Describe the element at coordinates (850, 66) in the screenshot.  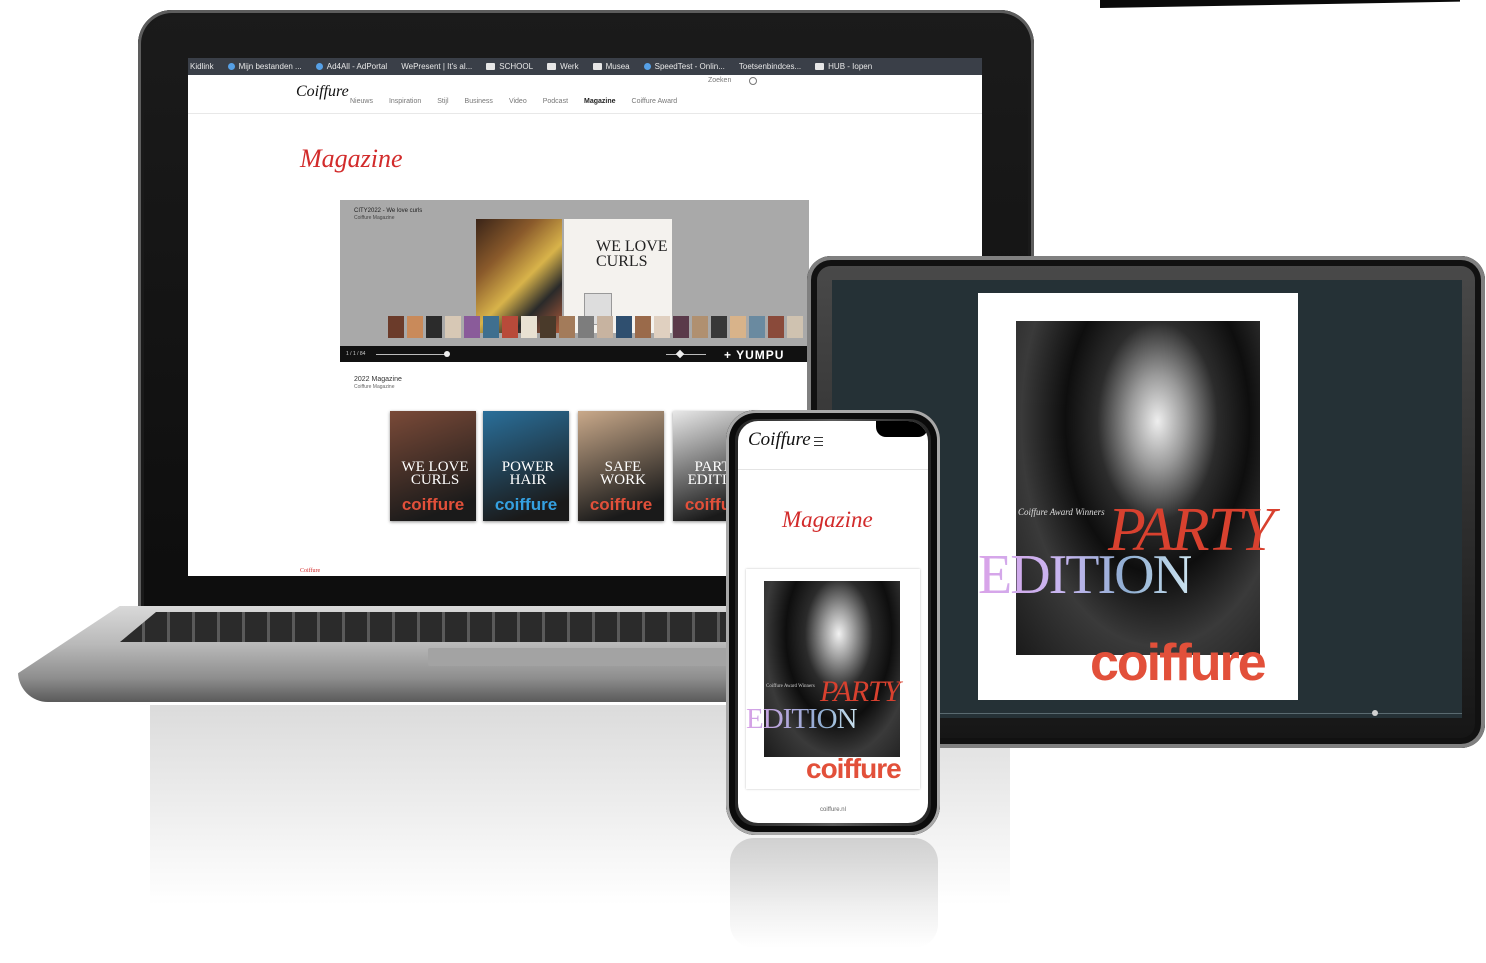
I see `bookmark-label: HUB - Iopen` at that location.